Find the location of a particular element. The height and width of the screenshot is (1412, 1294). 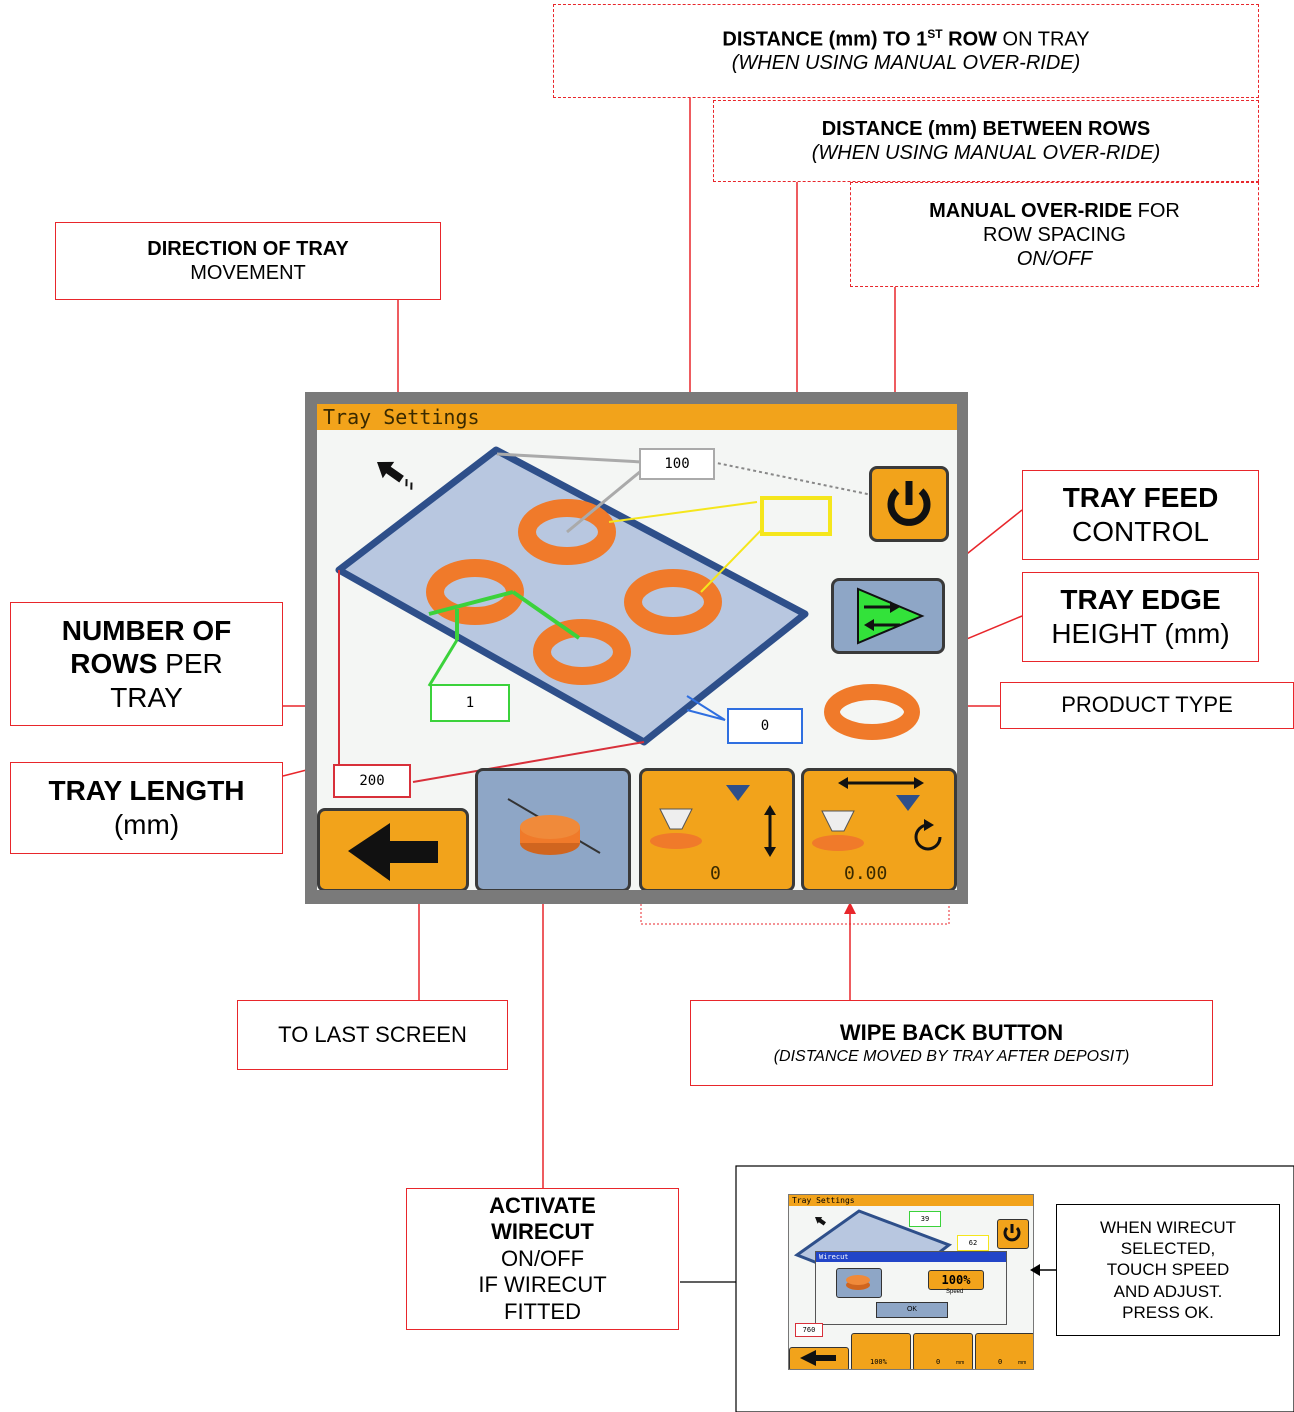

wipe-up-value: 0 is located at coordinates (715, 873).